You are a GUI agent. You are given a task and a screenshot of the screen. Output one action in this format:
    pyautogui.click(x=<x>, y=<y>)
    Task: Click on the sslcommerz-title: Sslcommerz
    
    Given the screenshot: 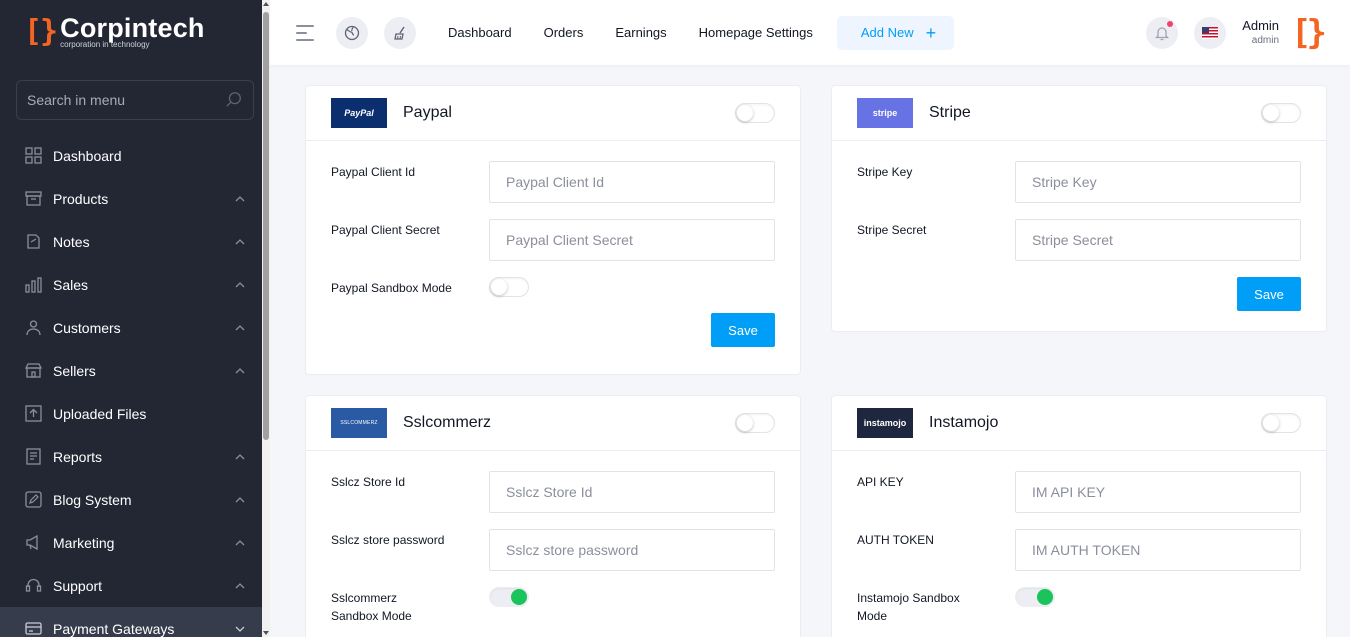 What is the action you would take?
    pyautogui.click(x=447, y=422)
    